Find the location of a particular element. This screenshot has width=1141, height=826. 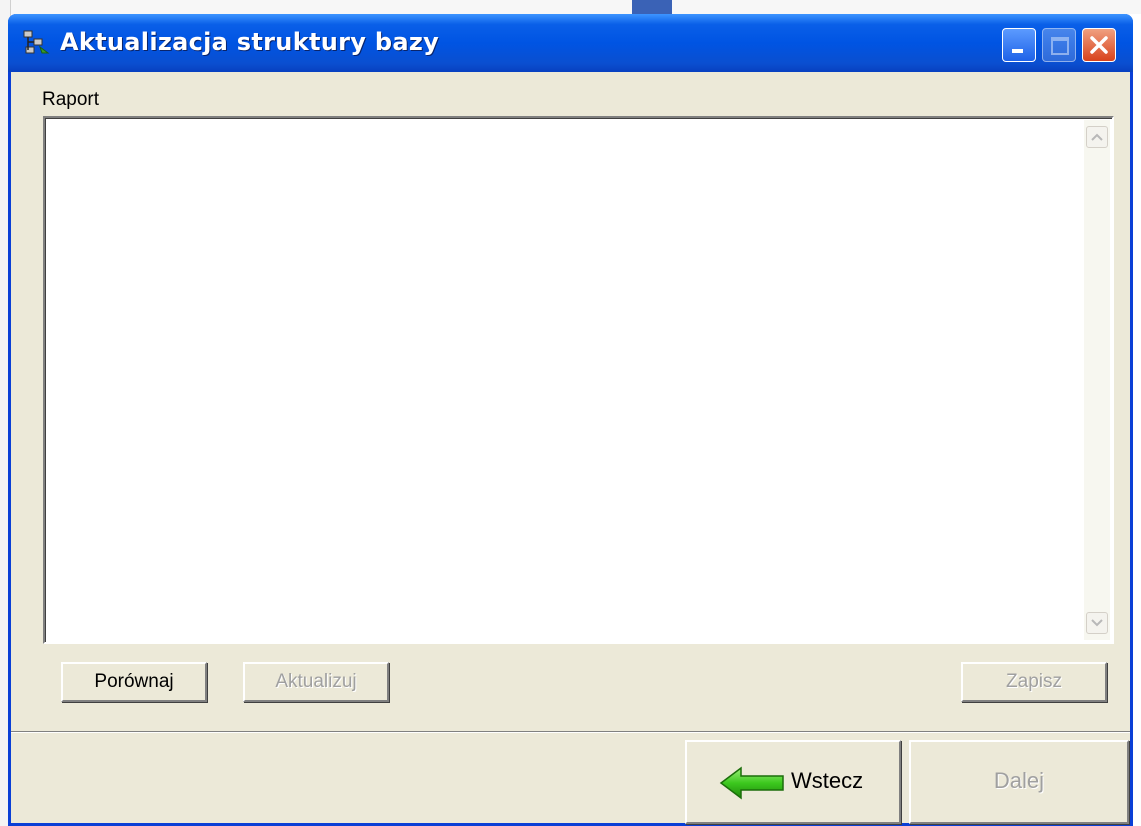

window-title: Aktualizacja struktury bazy is located at coordinates (250, 42).